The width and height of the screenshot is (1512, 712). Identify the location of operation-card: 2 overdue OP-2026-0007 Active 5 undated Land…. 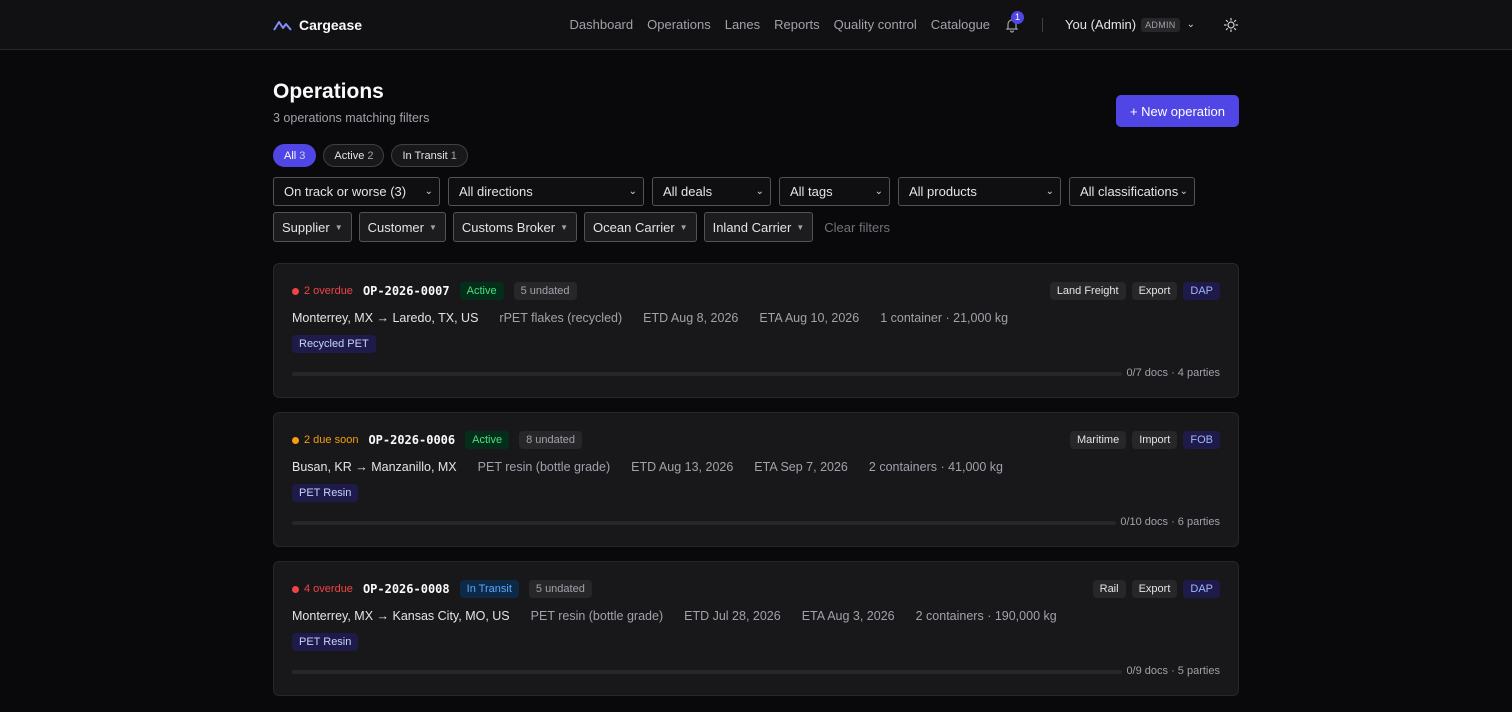
(756, 330).